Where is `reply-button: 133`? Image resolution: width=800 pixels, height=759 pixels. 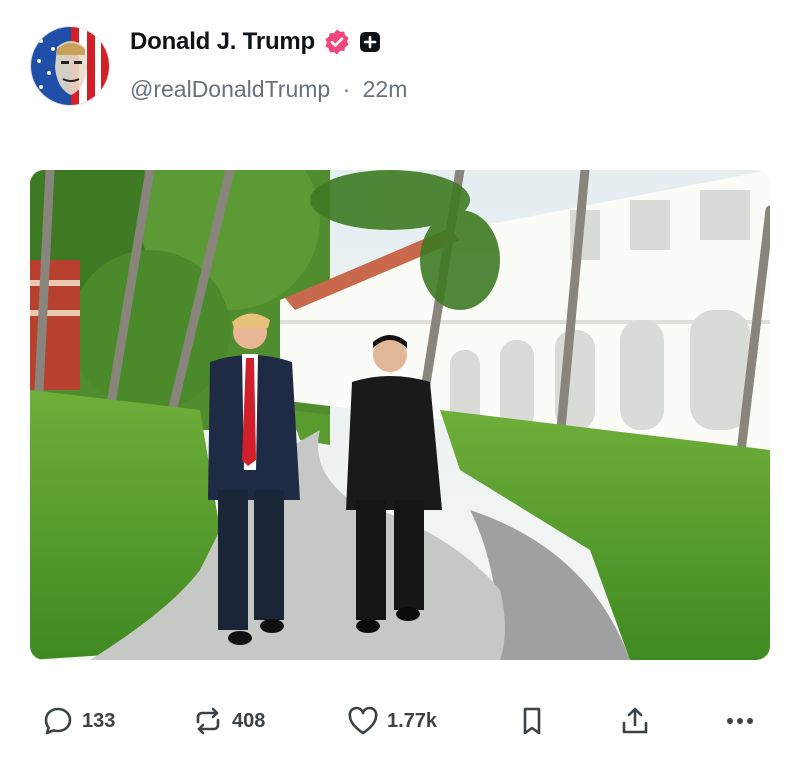 reply-button: 133 is located at coordinates (77, 721).